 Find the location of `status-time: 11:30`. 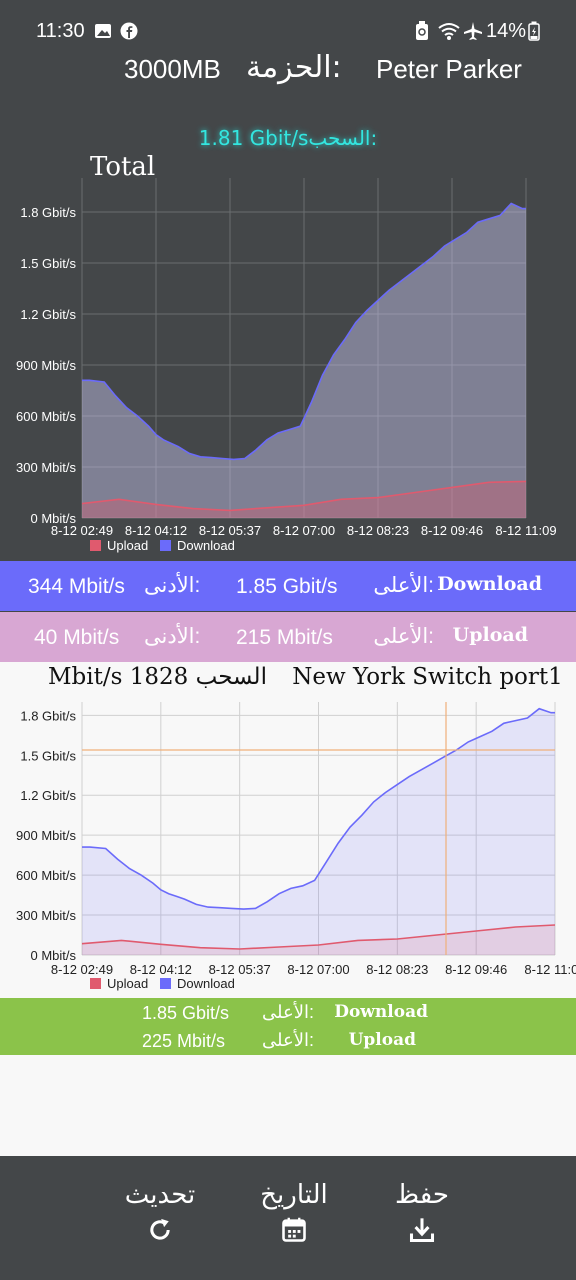

status-time: 11:30 is located at coordinates (60, 31).